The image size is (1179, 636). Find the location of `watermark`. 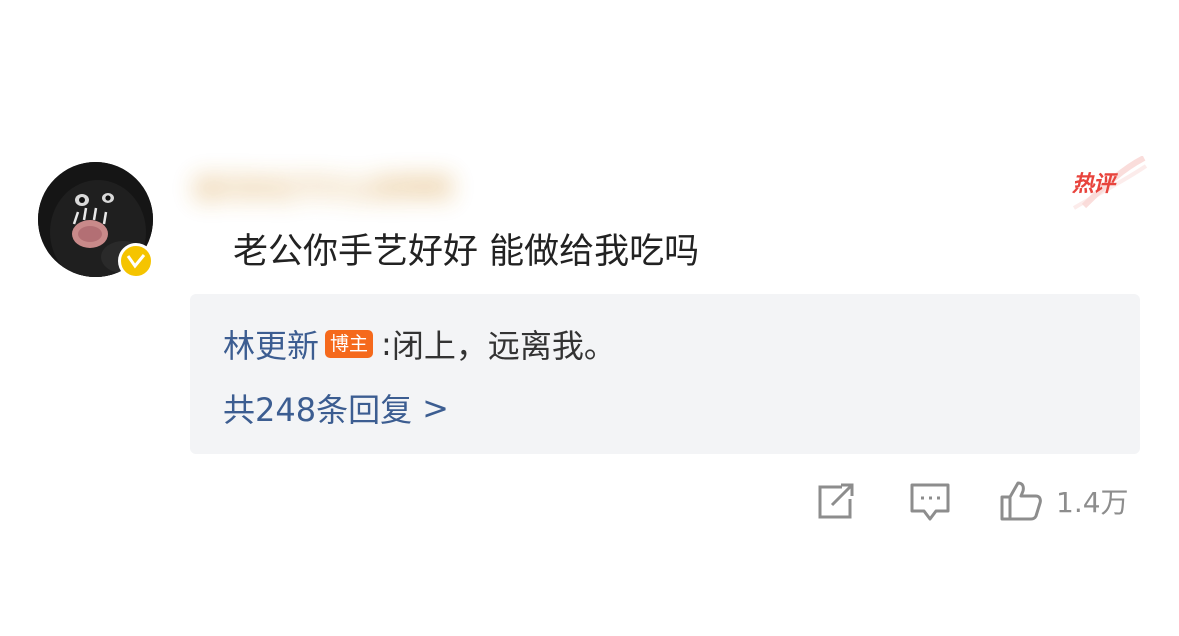

watermark is located at coordinates (1046, 610).